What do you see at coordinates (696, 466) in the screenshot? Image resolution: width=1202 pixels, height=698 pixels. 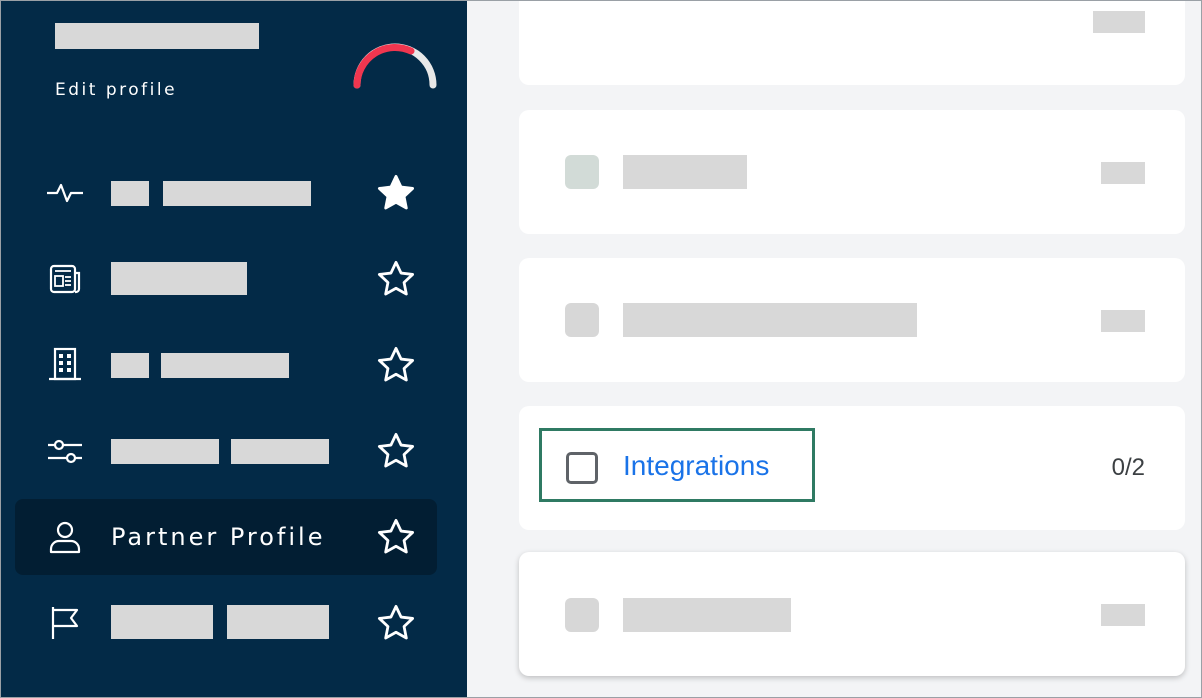 I see `integrations-link: Integrations` at bounding box center [696, 466].